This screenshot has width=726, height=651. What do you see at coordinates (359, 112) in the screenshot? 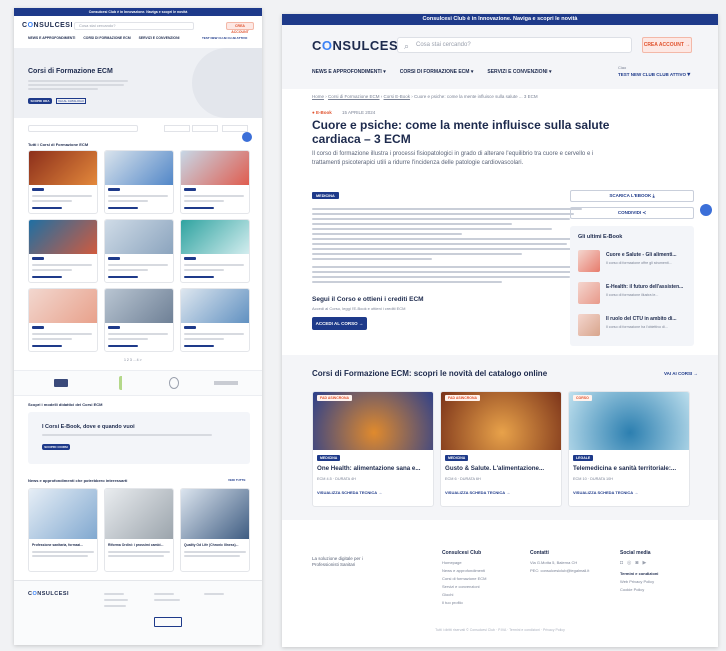
I see `publish-date: 15 APRILE 2024` at bounding box center [359, 112].